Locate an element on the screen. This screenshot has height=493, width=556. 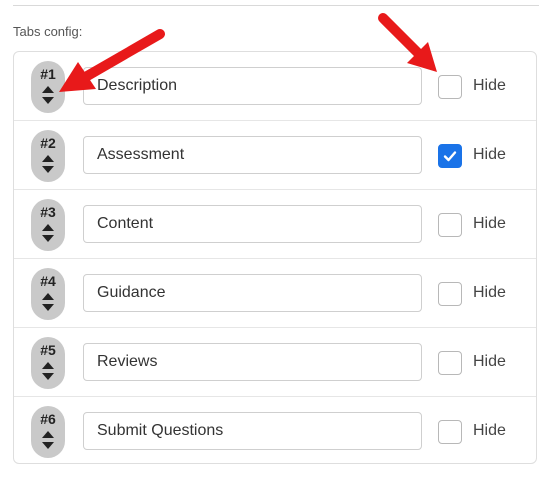
reorder-handle: #6 is located at coordinates (48, 432).